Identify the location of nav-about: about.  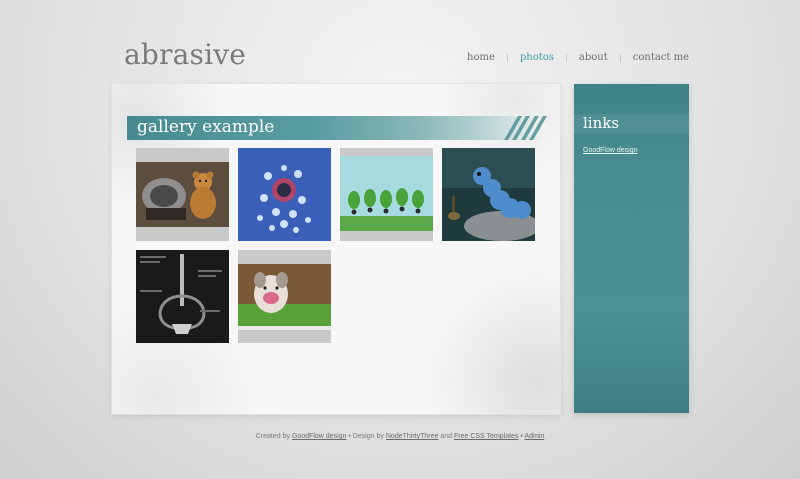
(593, 58).